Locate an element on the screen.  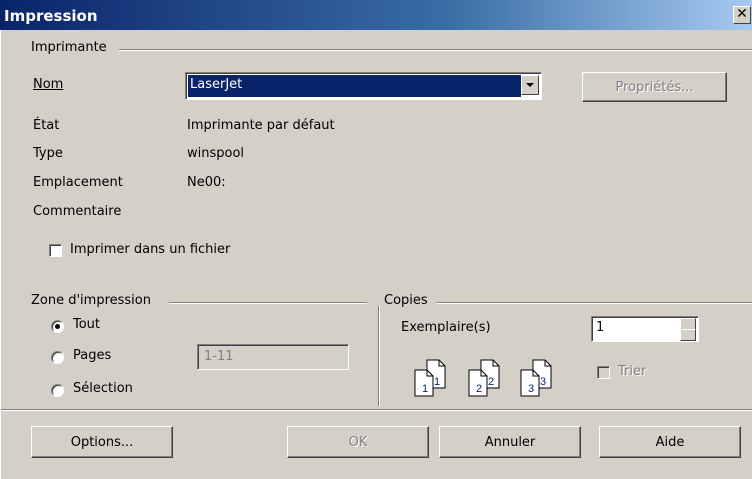
radio-pages-label: Pages is located at coordinates (92, 355).